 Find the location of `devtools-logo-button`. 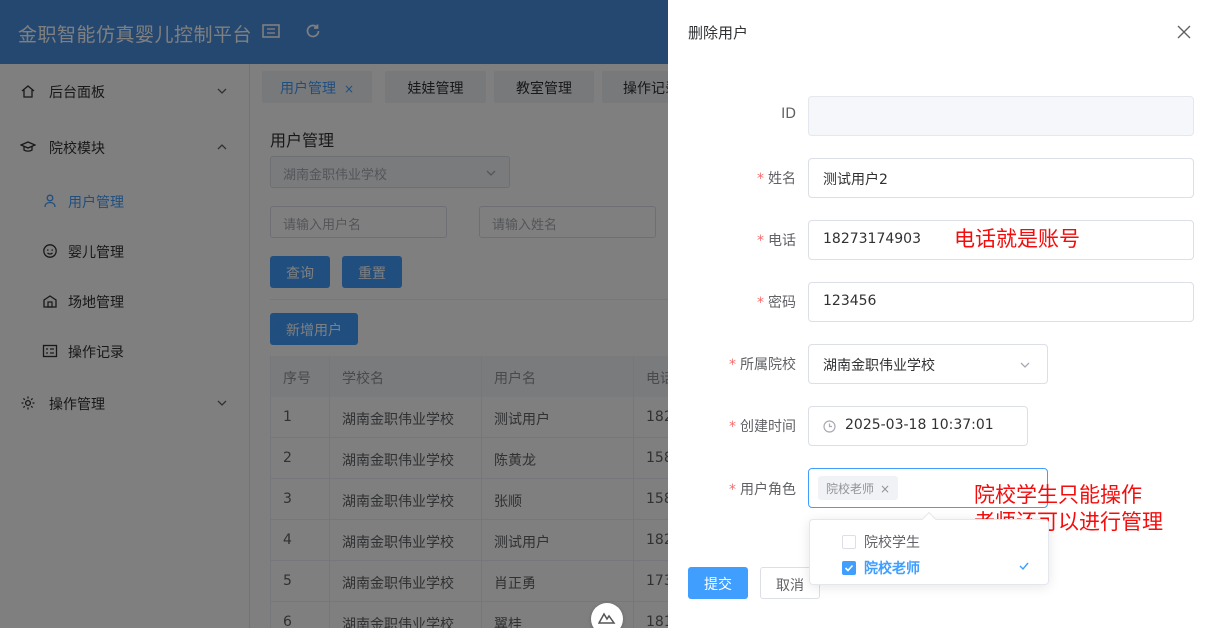

devtools-logo-button is located at coordinates (607, 615).